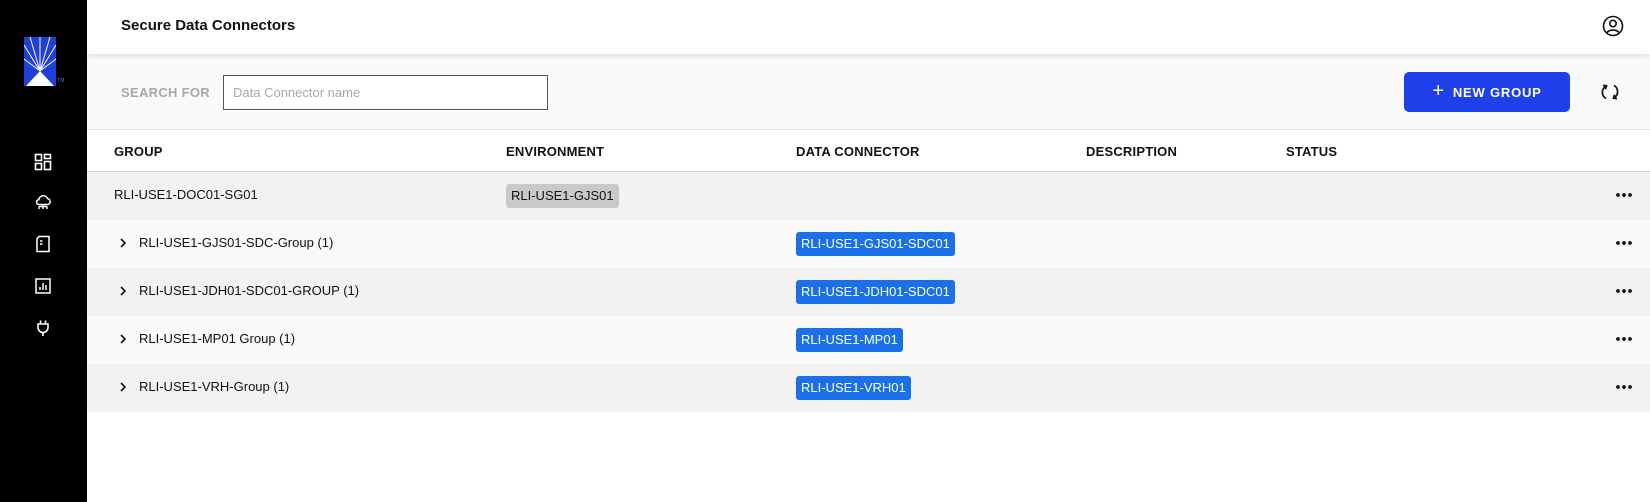  I want to click on data-connector-tag: RLI-USE1-VRH01, so click(853, 388).